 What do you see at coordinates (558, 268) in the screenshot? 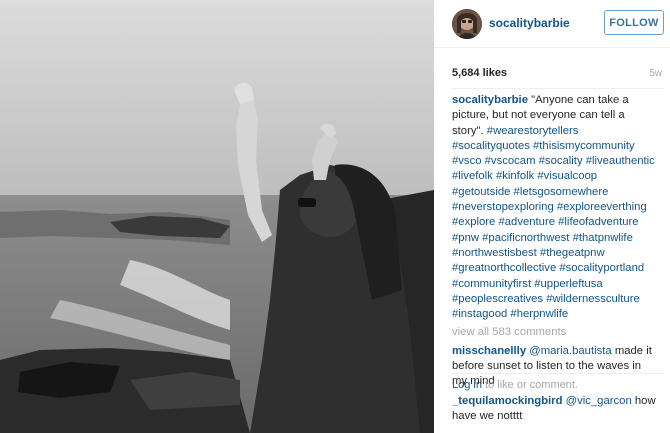
I see `hashtag-line: #greatnorthcollective #socalityportland` at bounding box center [558, 268].